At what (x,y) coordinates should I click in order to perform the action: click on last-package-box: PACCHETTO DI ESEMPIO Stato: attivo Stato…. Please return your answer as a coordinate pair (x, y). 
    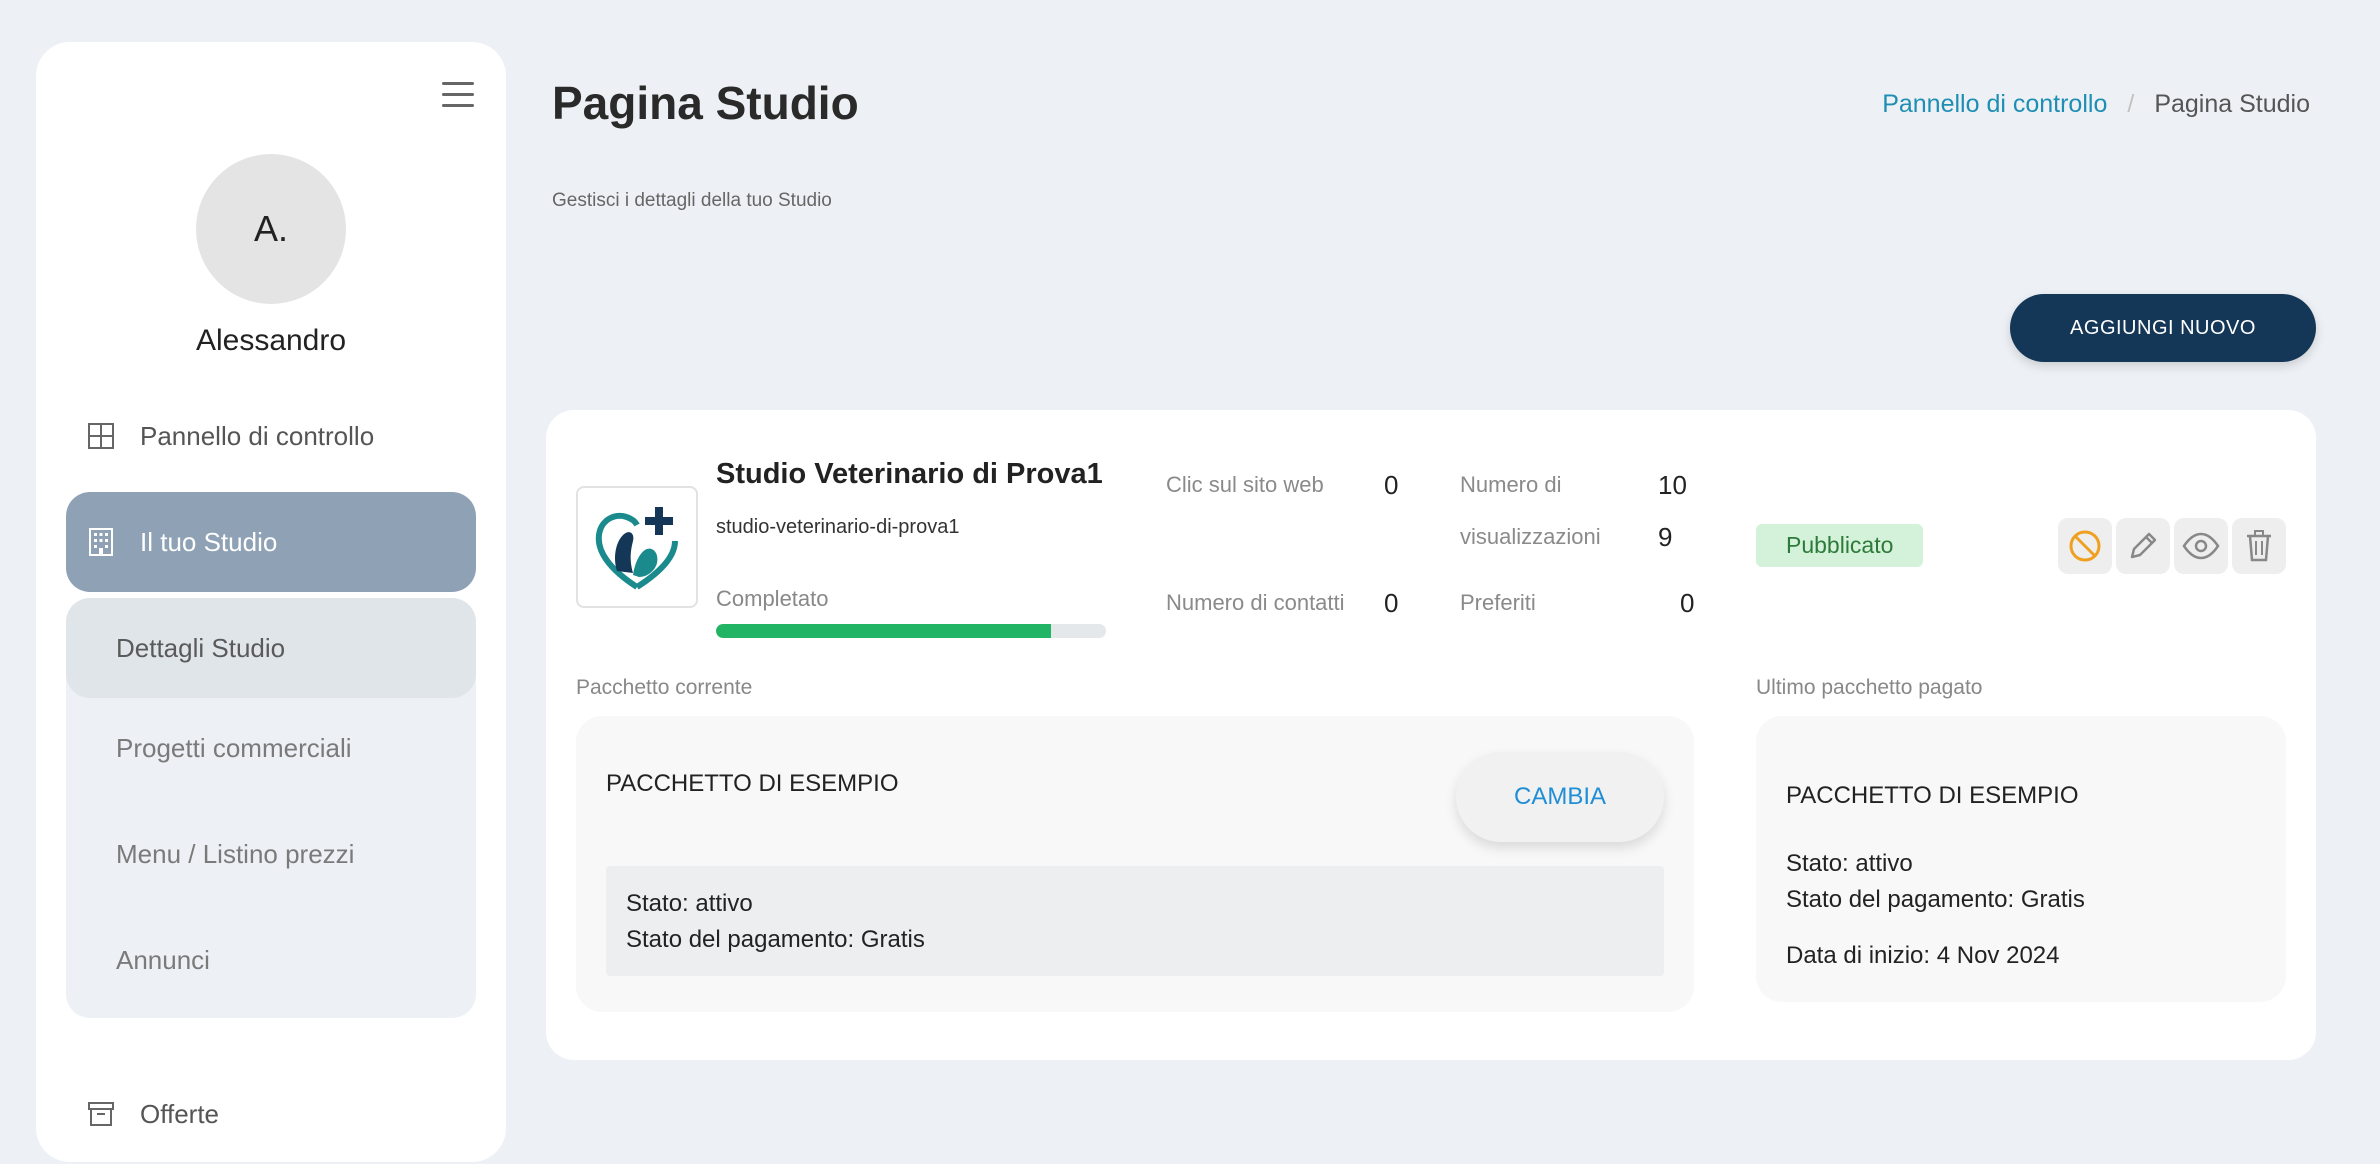
    Looking at the image, I should click on (2021, 859).